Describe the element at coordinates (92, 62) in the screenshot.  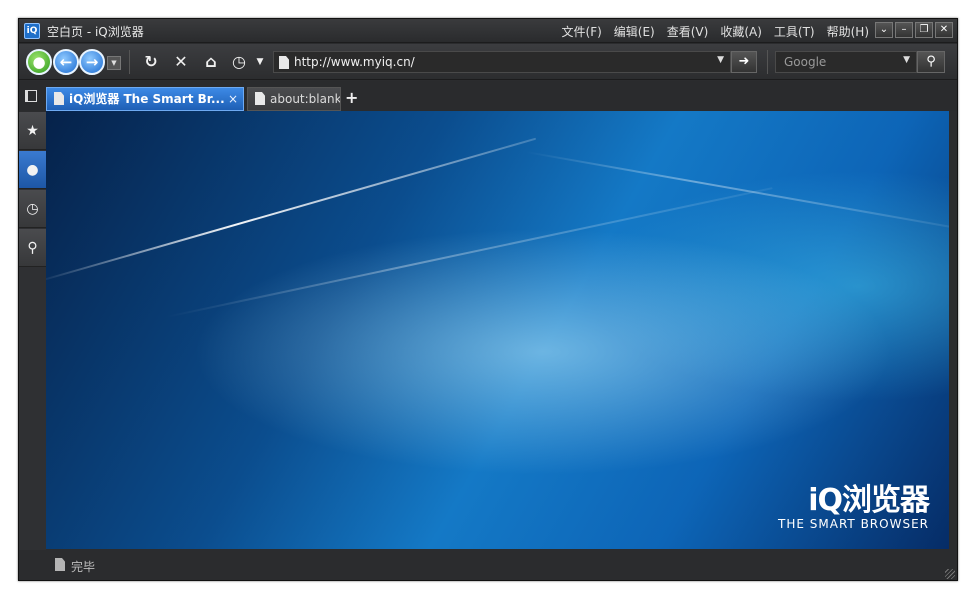
I see `forward-arrow-icon: →` at that location.